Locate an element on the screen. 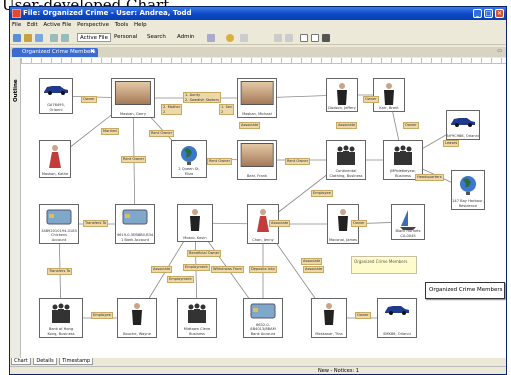 Image resolution: width=511 pixels, height=375 pixels. personal-button: Personal is located at coordinates (125, 37).